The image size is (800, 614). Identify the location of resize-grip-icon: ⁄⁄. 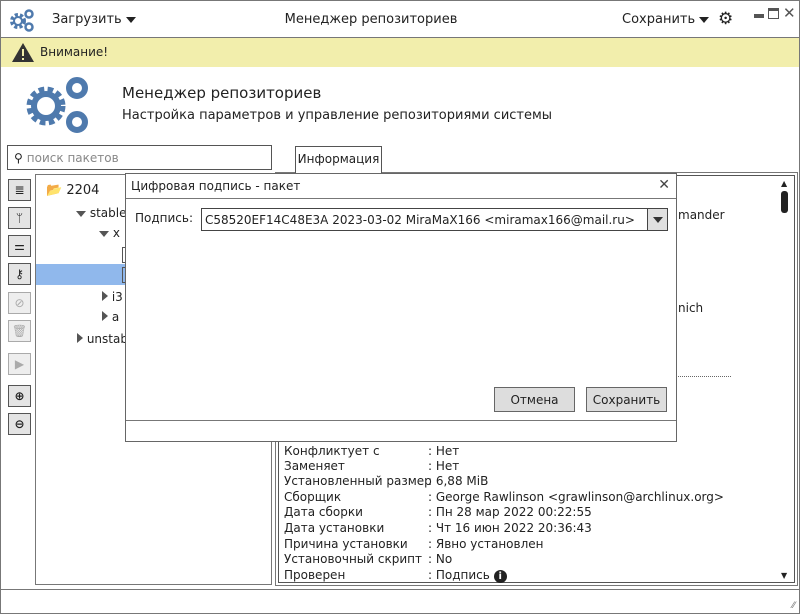
(793, 606).